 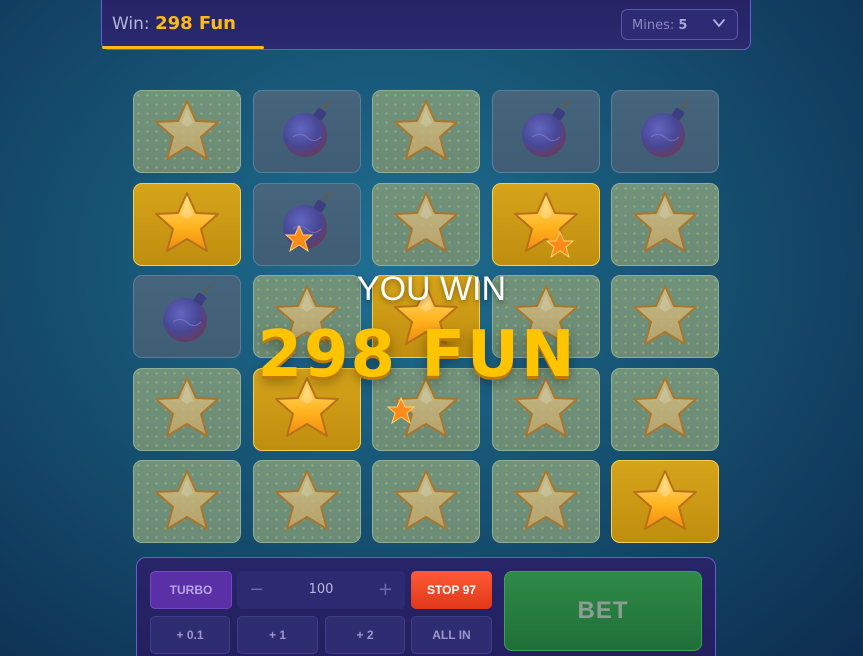 What do you see at coordinates (451, 590) in the screenshot?
I see `stop-autoplay-button: STOP 97` at bounding box center [451, 590].